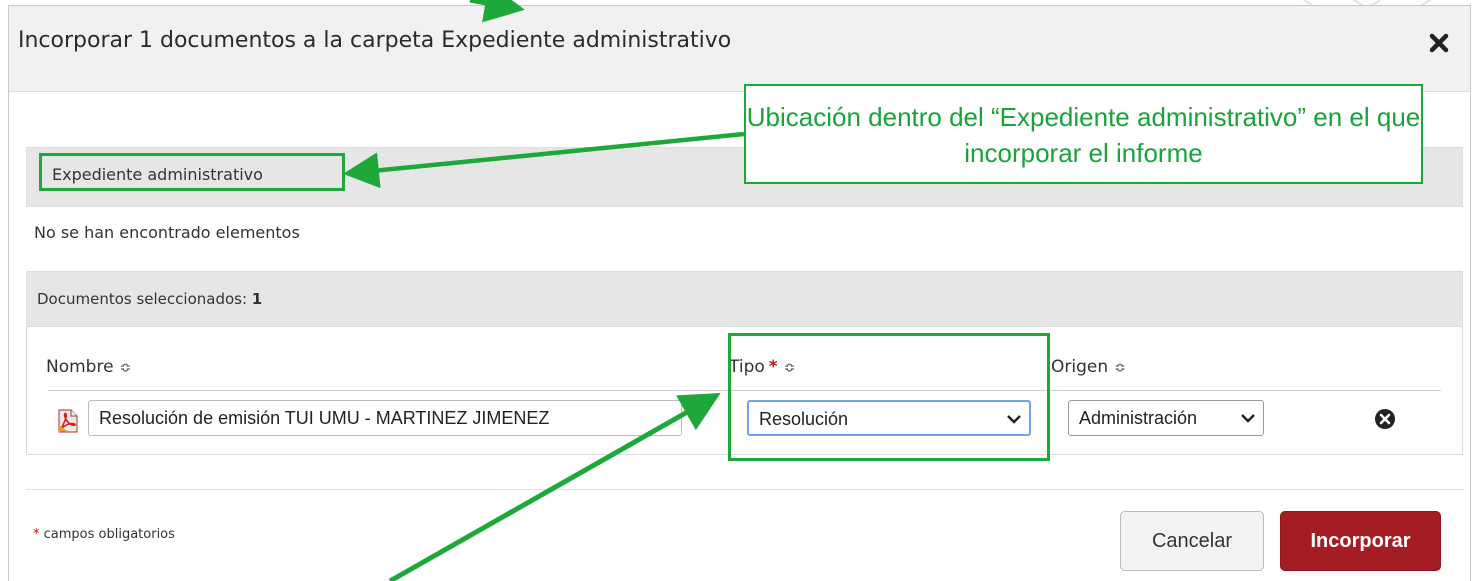  I want to click on close-button, so click(1439, 43).